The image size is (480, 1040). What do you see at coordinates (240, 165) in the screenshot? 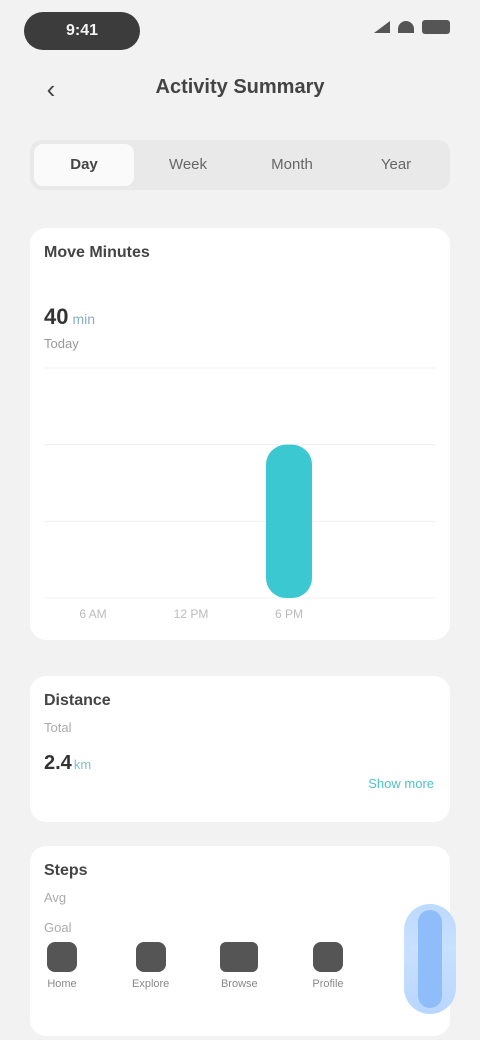
I see `segmented-control: Day Week Month Year` at bounding box center [240, 165].